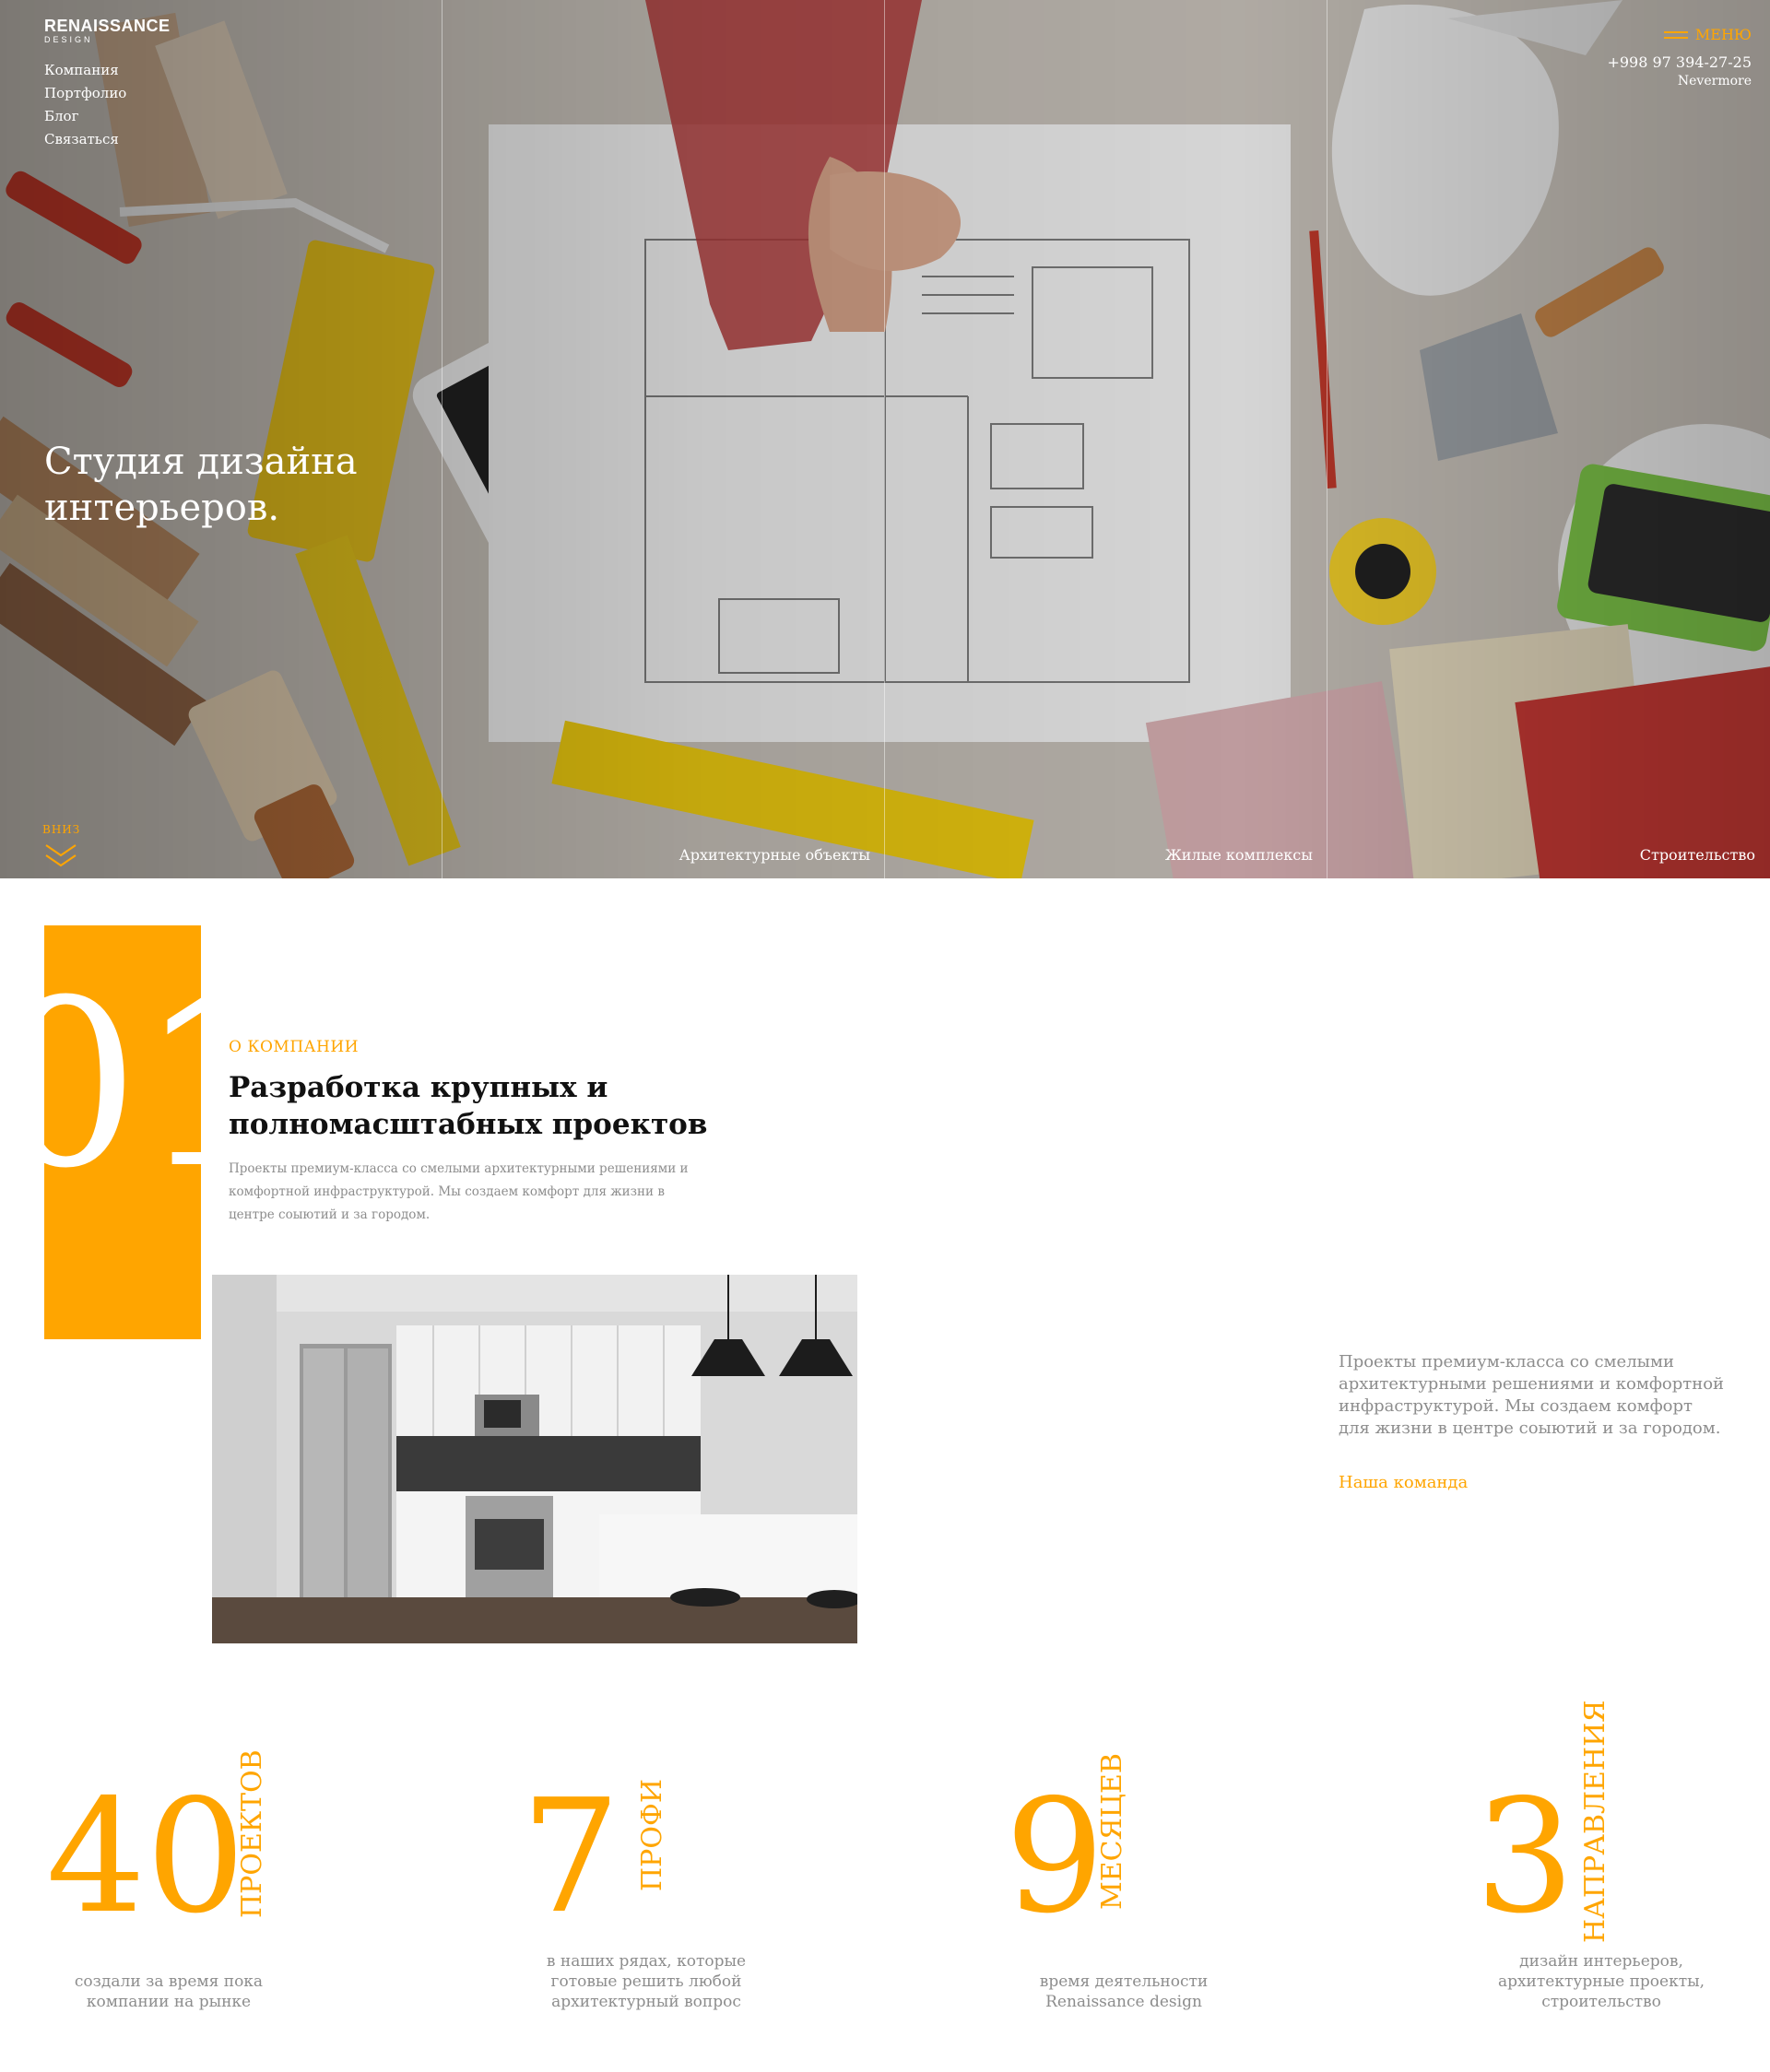 Image resolution: width=1770 pixels, height=2072 pixels. What do you see at coordinates (1714, 81) in the screenshot?
I see `header-tagline: Nevermore` at bounding box center [1714, 81].